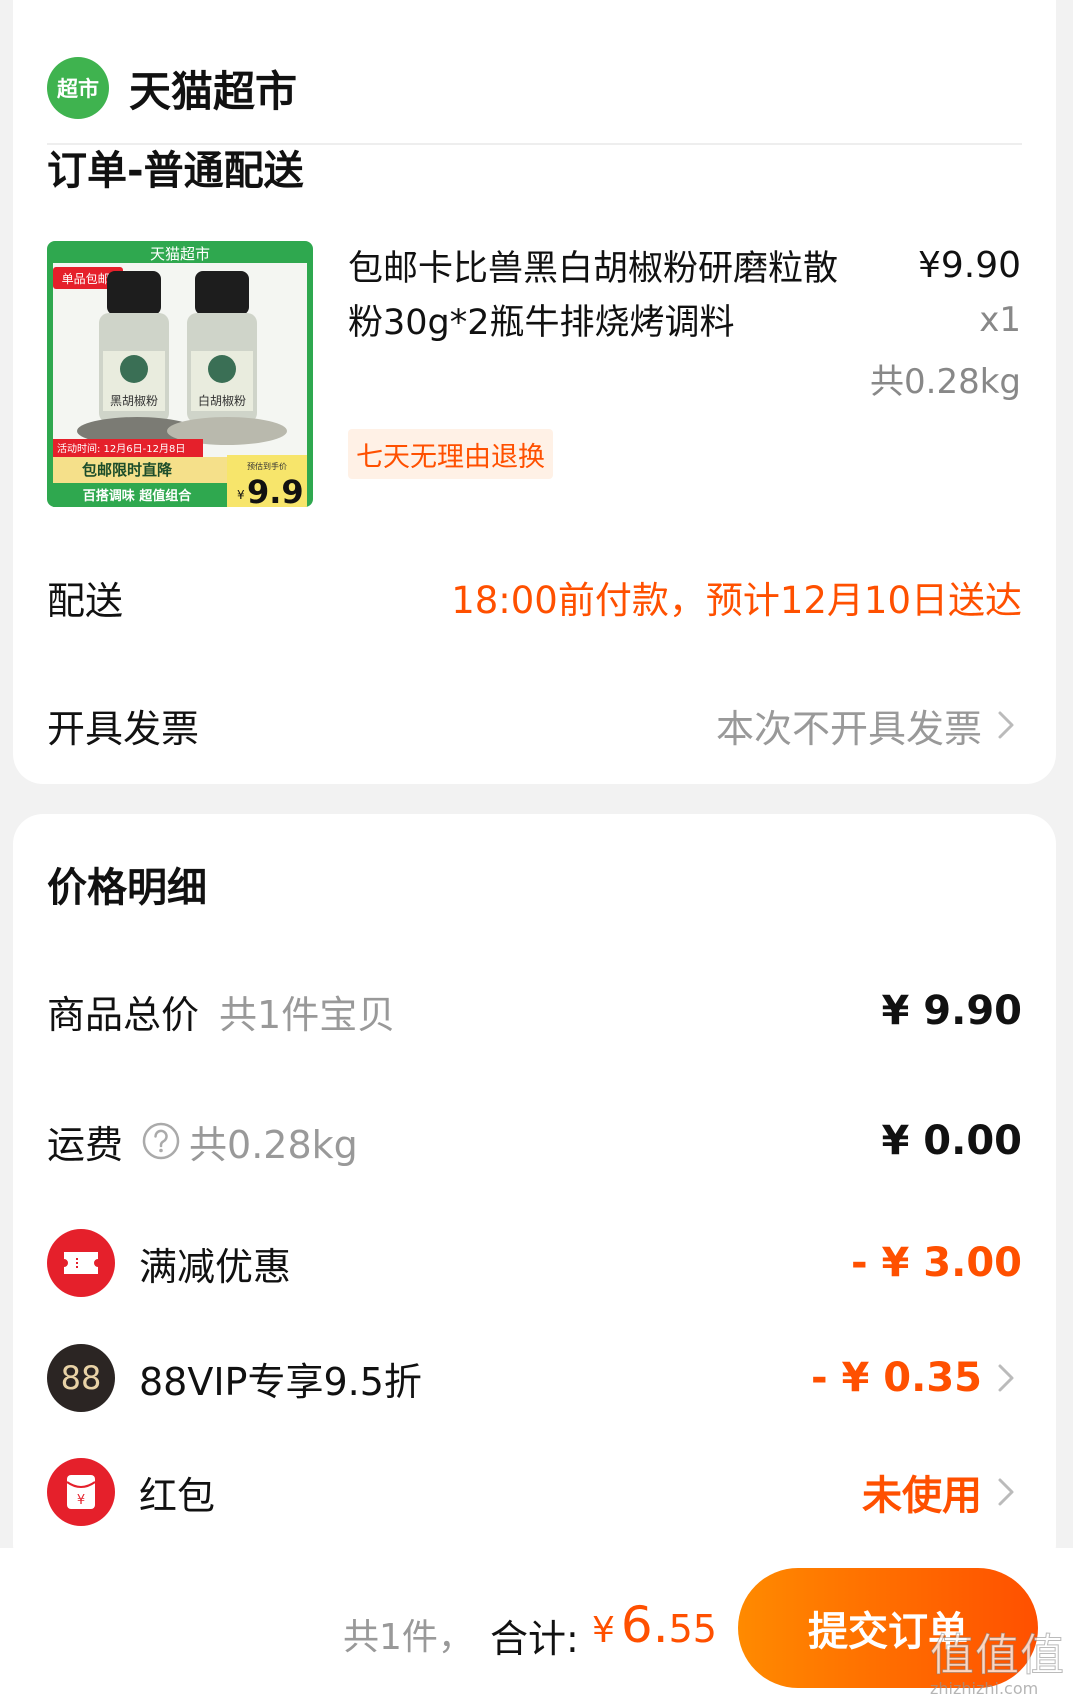 This screenshot has width=1073, height=1700. Describe the element at coordinates (307, 1014) in the screenshot. I see `goods-count: 共1件宝贝` at that location.